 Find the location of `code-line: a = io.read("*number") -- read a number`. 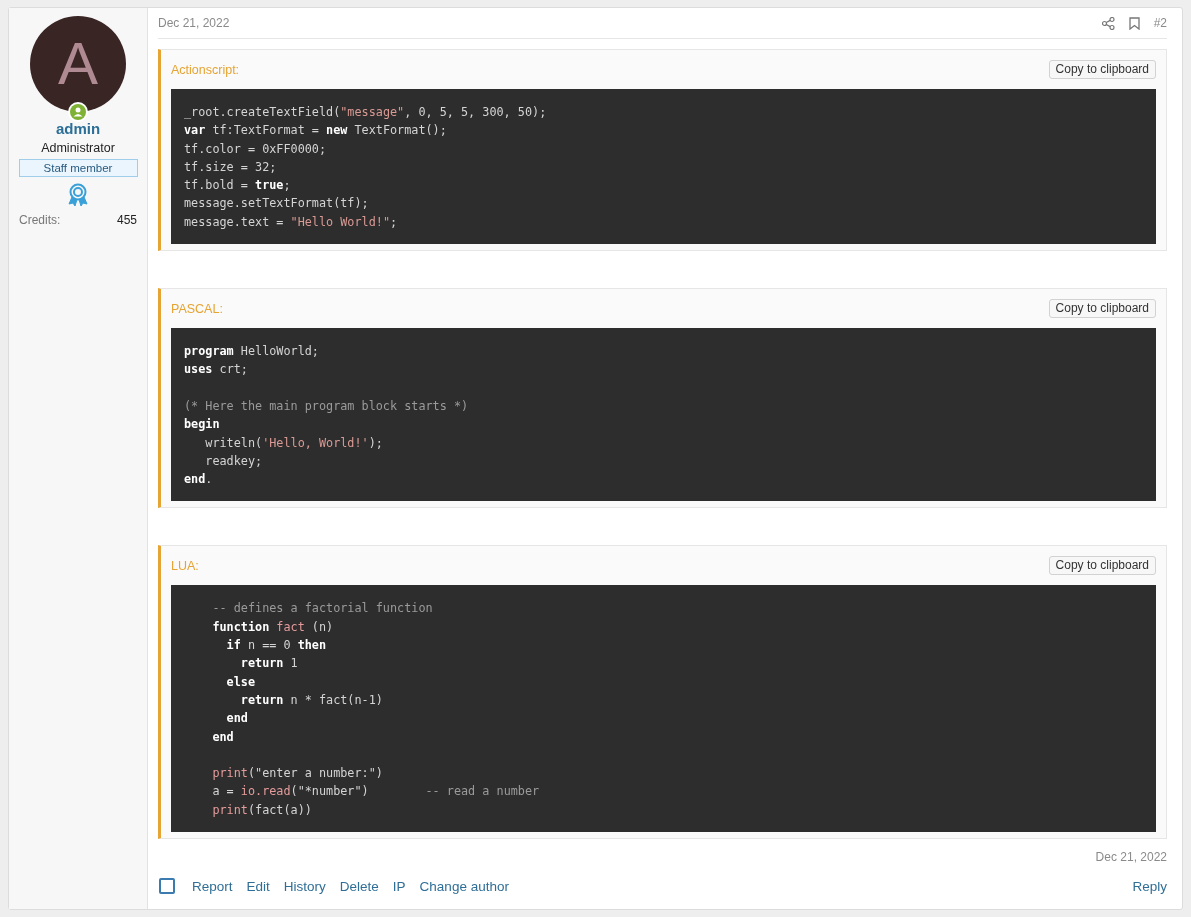

code-line: a = io.read("*number") -- read a number is located at coordinates (376, 792).